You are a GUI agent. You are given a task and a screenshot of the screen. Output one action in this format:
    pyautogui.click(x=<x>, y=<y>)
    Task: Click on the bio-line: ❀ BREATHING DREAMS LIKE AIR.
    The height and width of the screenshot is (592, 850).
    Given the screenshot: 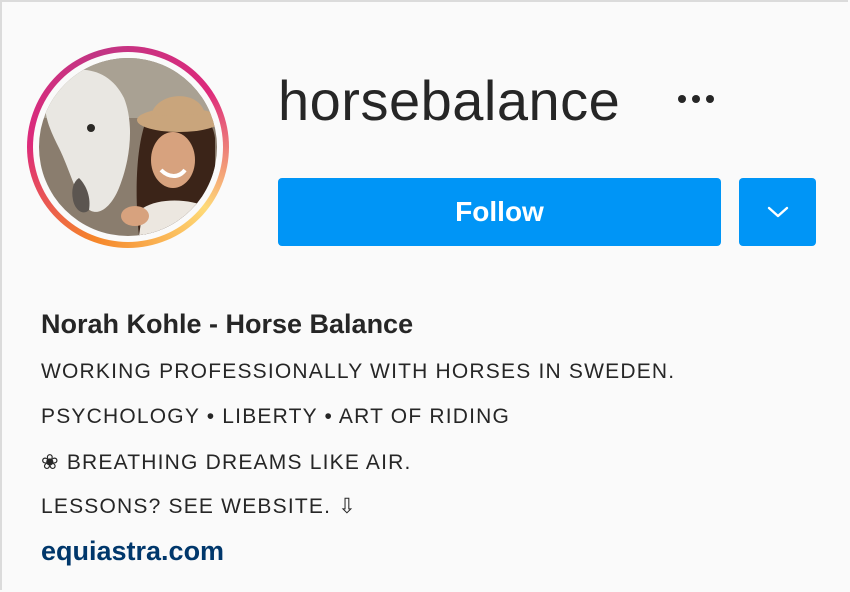 What is the action you would take?
    pyautogui.click(x=226, y=462)
    